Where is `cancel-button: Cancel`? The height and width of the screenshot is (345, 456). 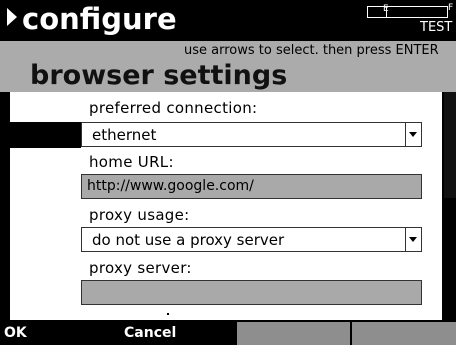
cancel-button: Cancel is located at coordinates (177, 333).